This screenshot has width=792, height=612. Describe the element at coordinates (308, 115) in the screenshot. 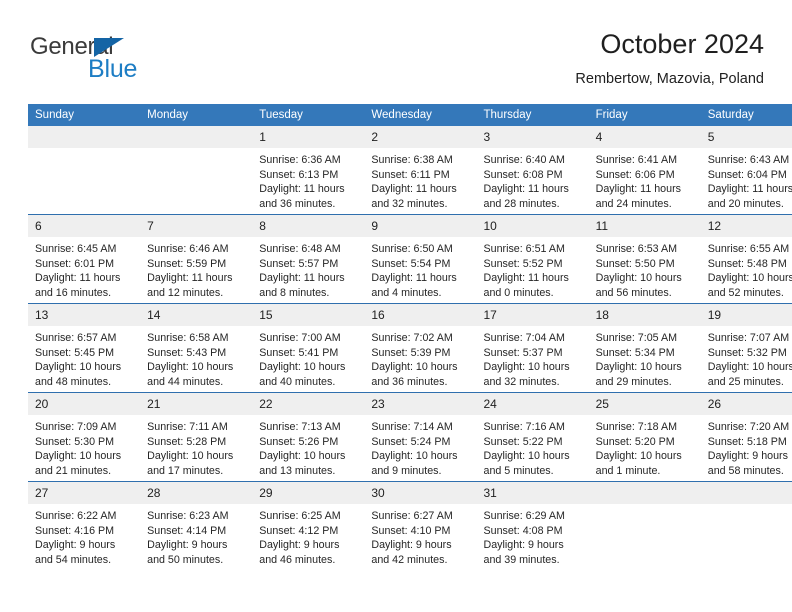

I see `weekday-header-tuesday: Tuesday` at that location.